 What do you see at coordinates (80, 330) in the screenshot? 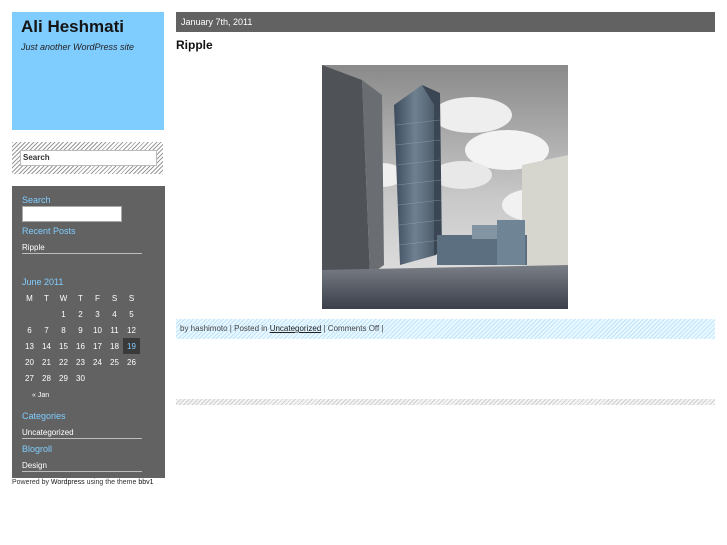
I see `calendar-day: 9` at bounding box center [80, 330].